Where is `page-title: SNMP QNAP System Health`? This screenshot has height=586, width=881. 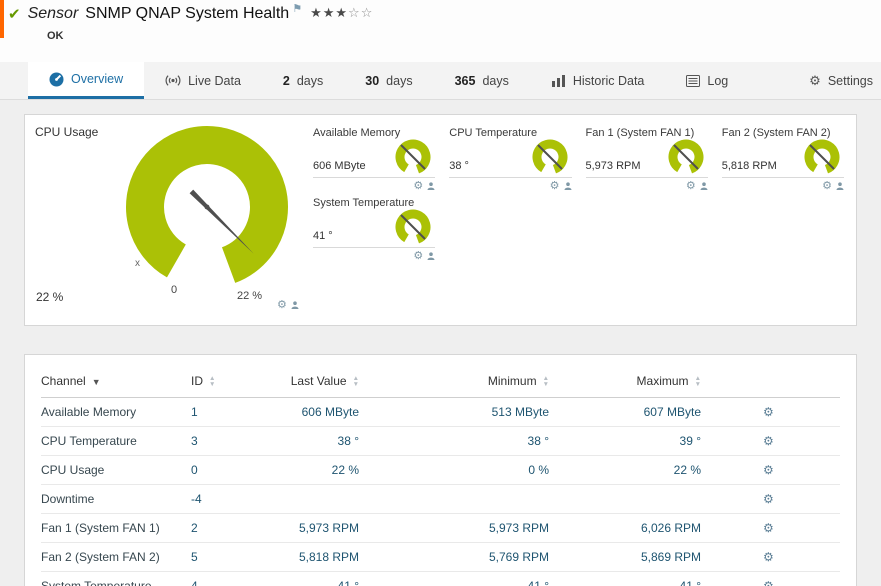 page-title: SNMP QNAP System Health is located at coordinates (187, 13).